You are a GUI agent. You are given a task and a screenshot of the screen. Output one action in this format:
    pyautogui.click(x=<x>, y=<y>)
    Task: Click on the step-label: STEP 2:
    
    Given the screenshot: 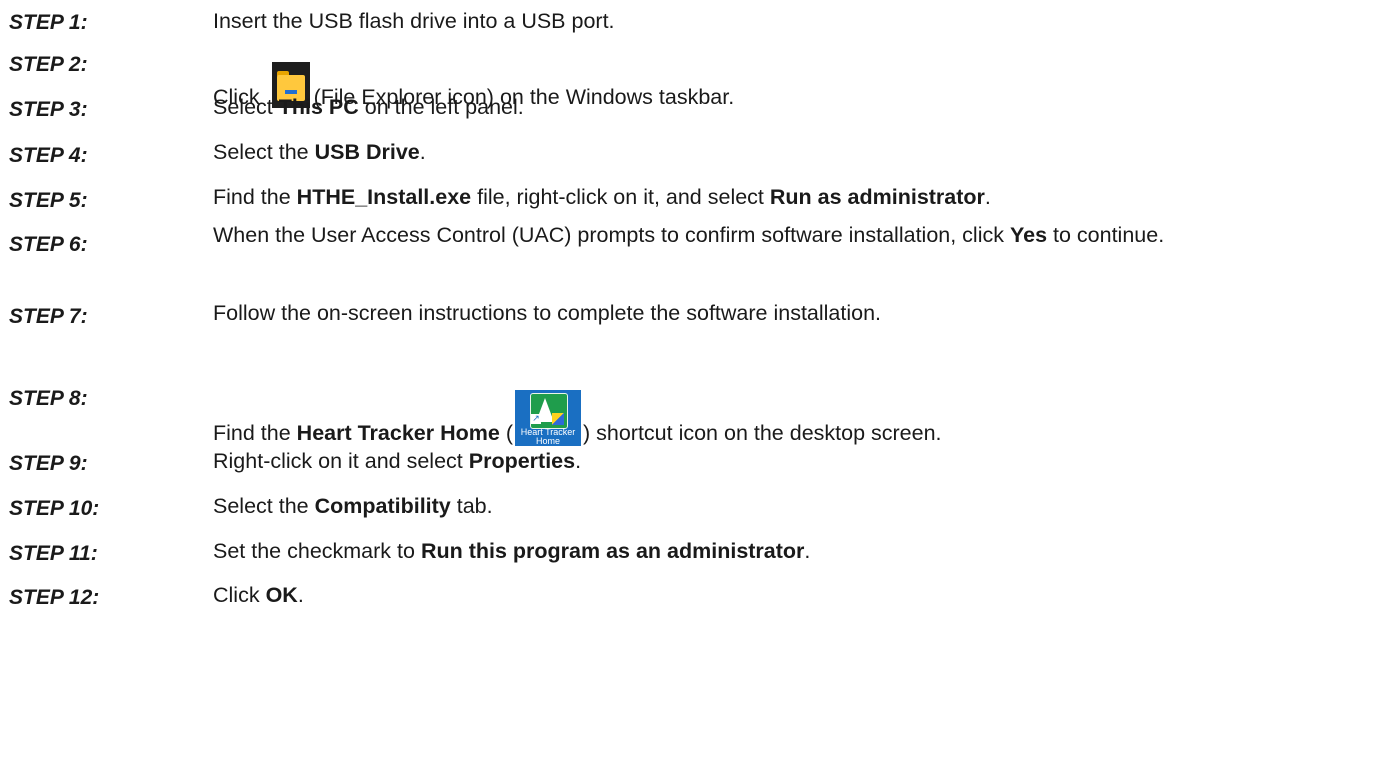 What is the action you would take?
    pyautogui.click(x=48, y=64)
    